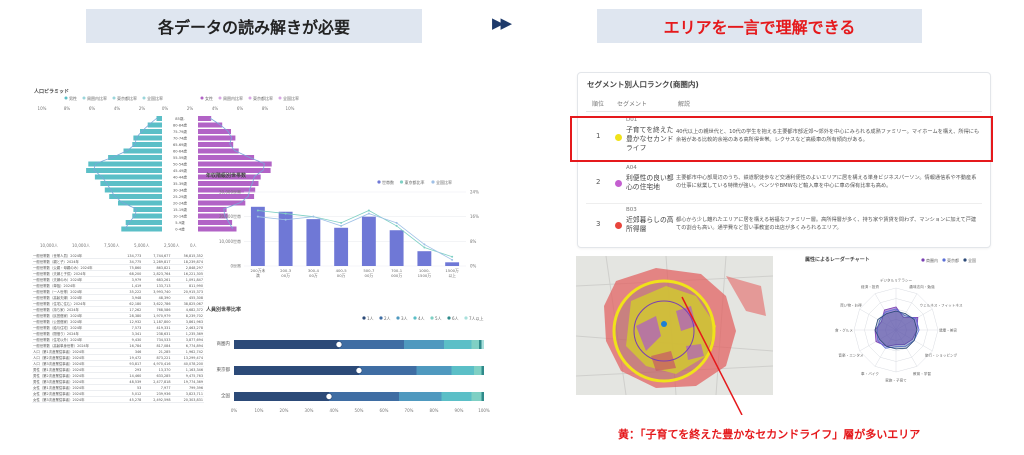 This screenshot has height=455, width=1024. Describe the element at coordinates (359, 370) in the screenshot. I see `segment-marker` at that location.